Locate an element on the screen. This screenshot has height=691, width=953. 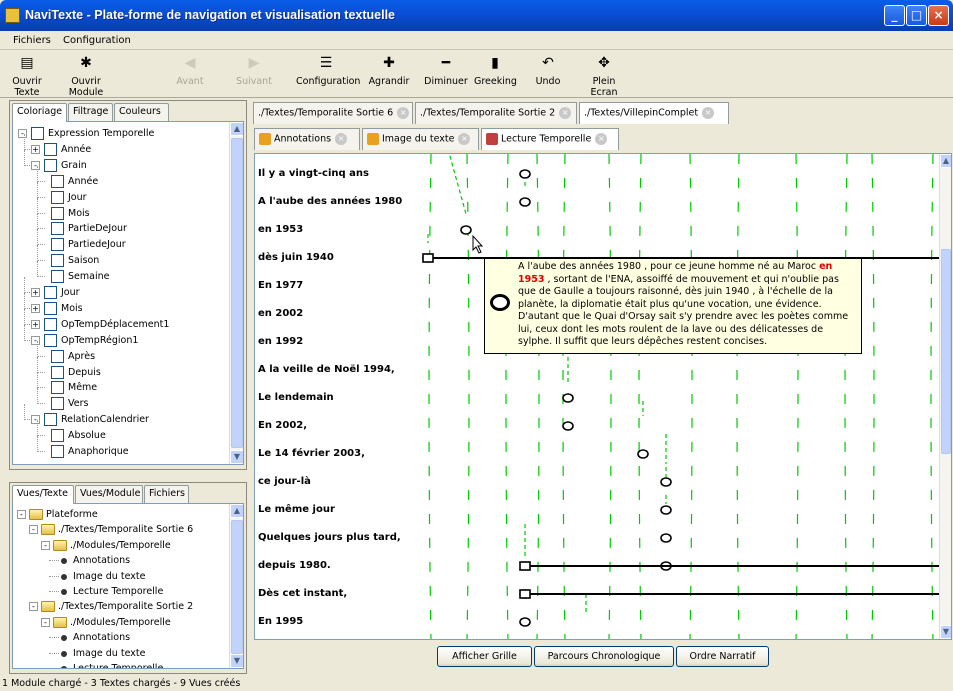
tree-item: + Jour is located at coordinates (120, 289).